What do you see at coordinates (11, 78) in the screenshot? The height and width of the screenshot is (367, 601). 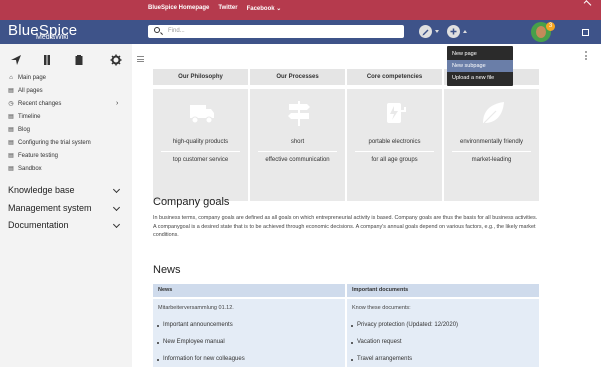 I see `home-icon: ⌂` at bounding box center [11, 78].